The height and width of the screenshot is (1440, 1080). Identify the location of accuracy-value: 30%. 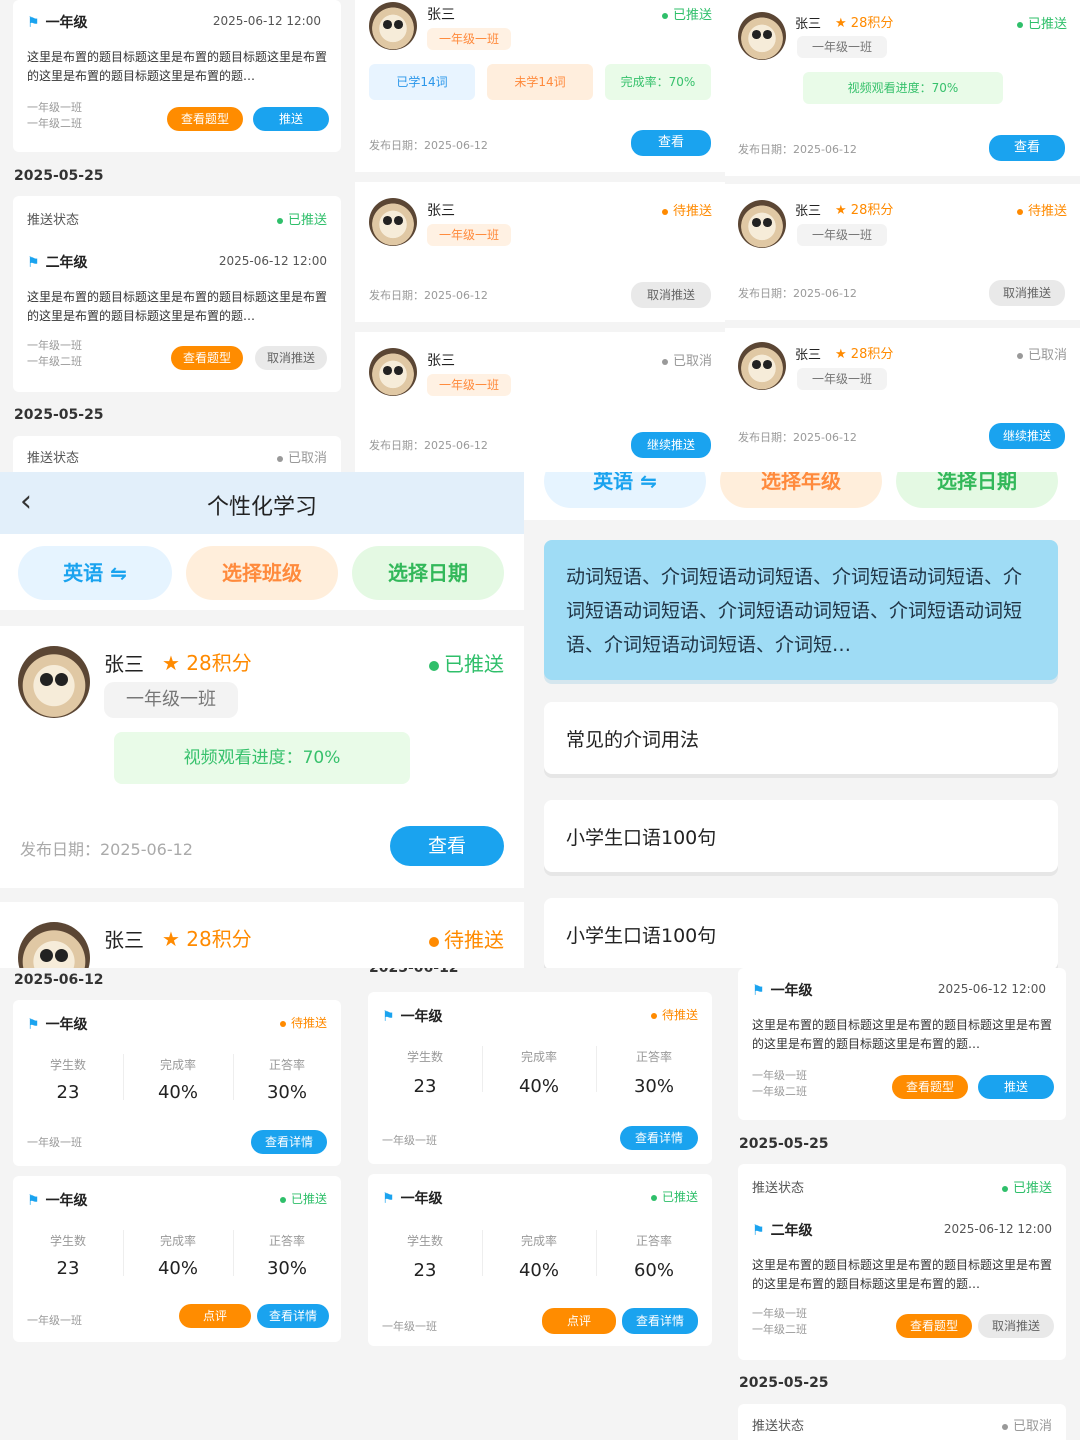
(653, 1086).